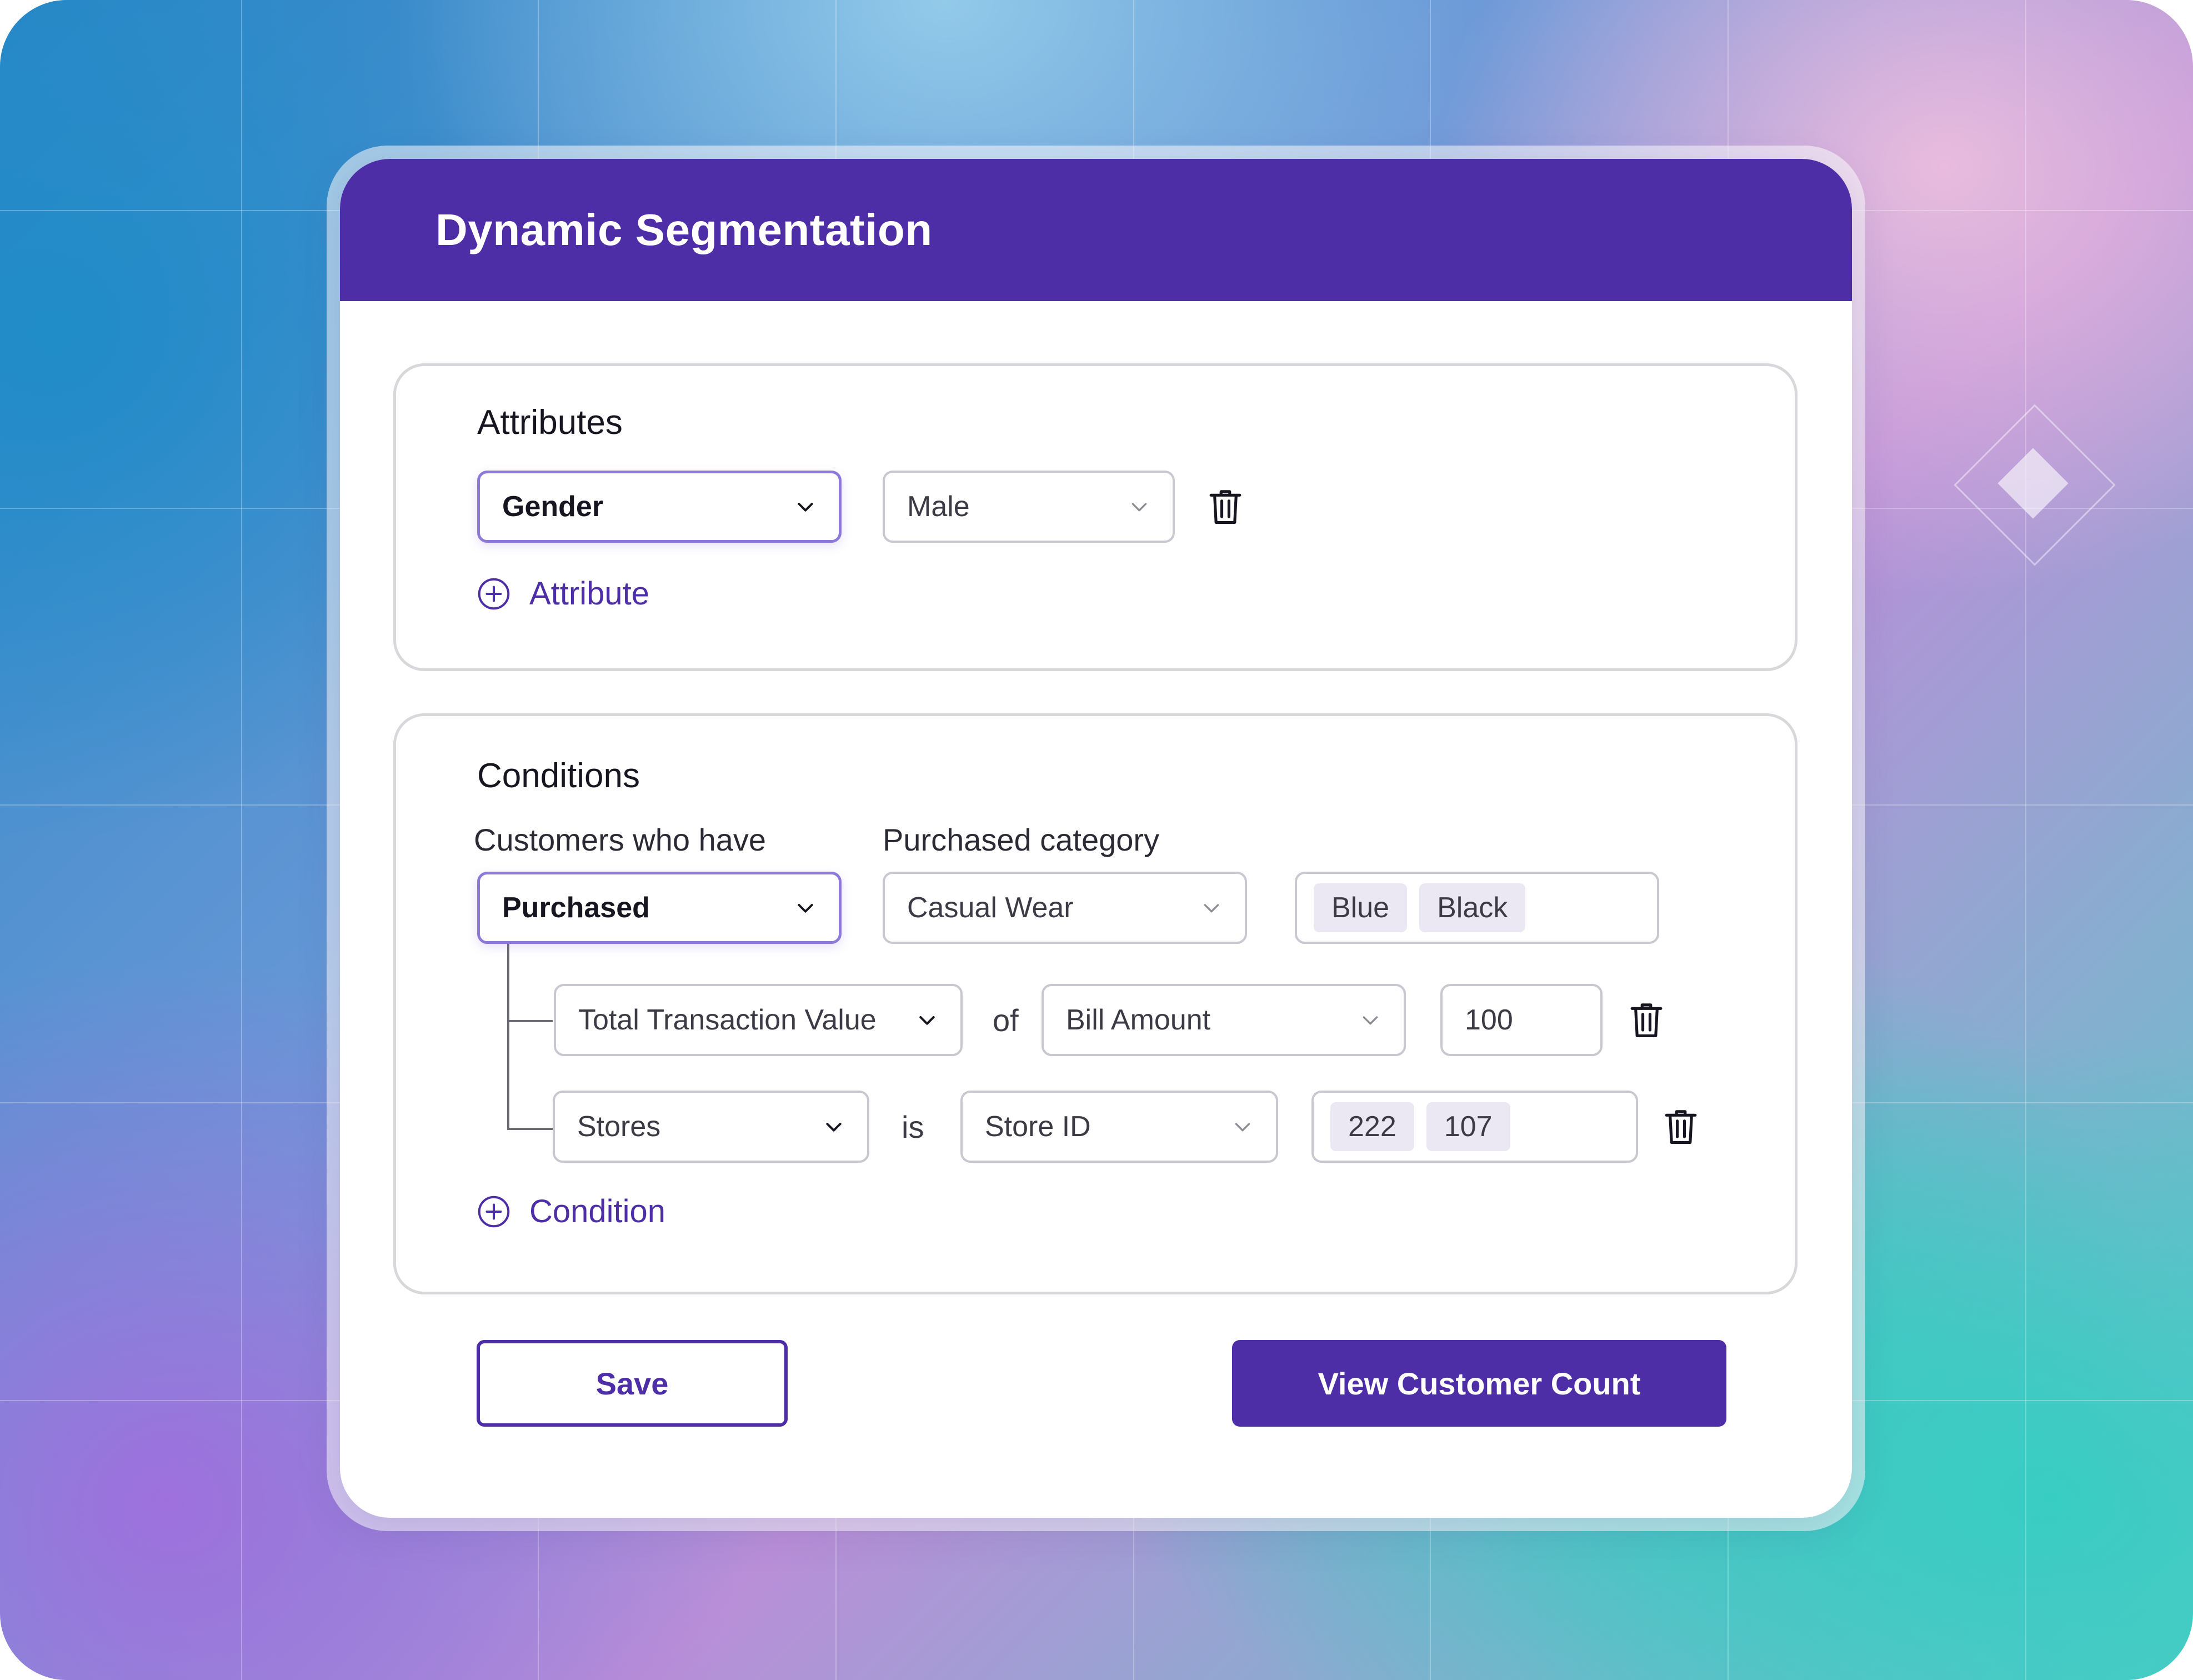 The image size is (2193, 1680). I want to click on amount-input: 100, so click(1521, 1020).